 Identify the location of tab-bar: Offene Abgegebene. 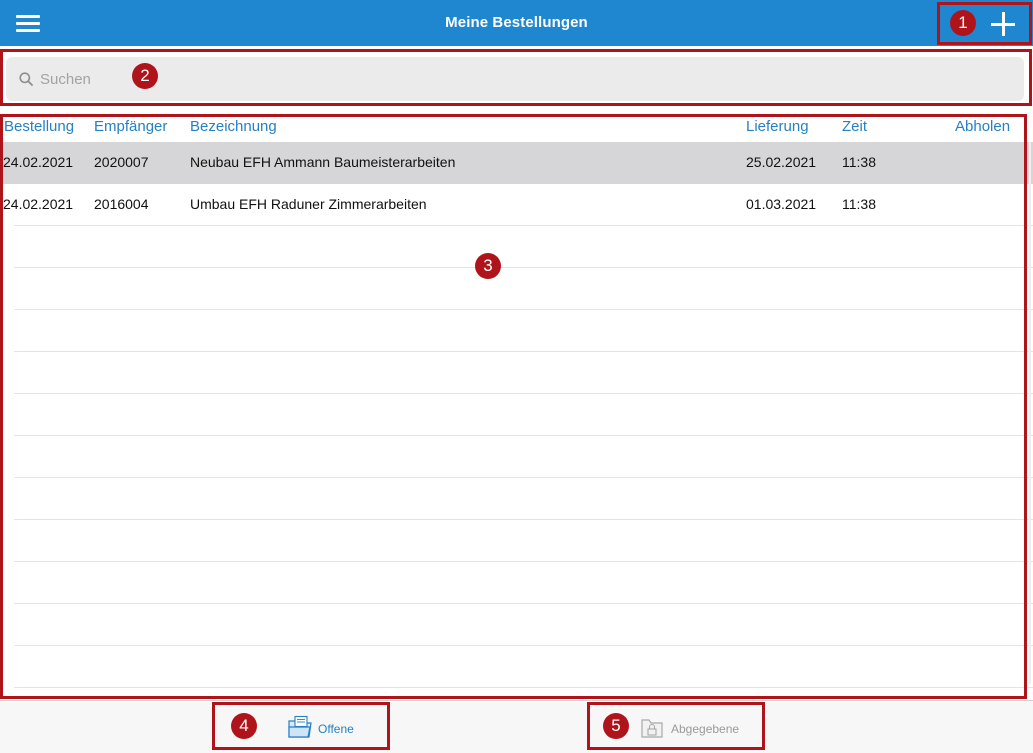
(516, 726).